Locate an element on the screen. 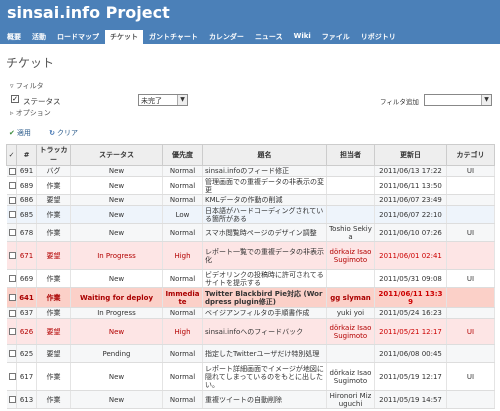 Image resolution: width=500 pixels, height=411 pixels. select-all-checkbox: ✓ is located at coordinates (11, 155).